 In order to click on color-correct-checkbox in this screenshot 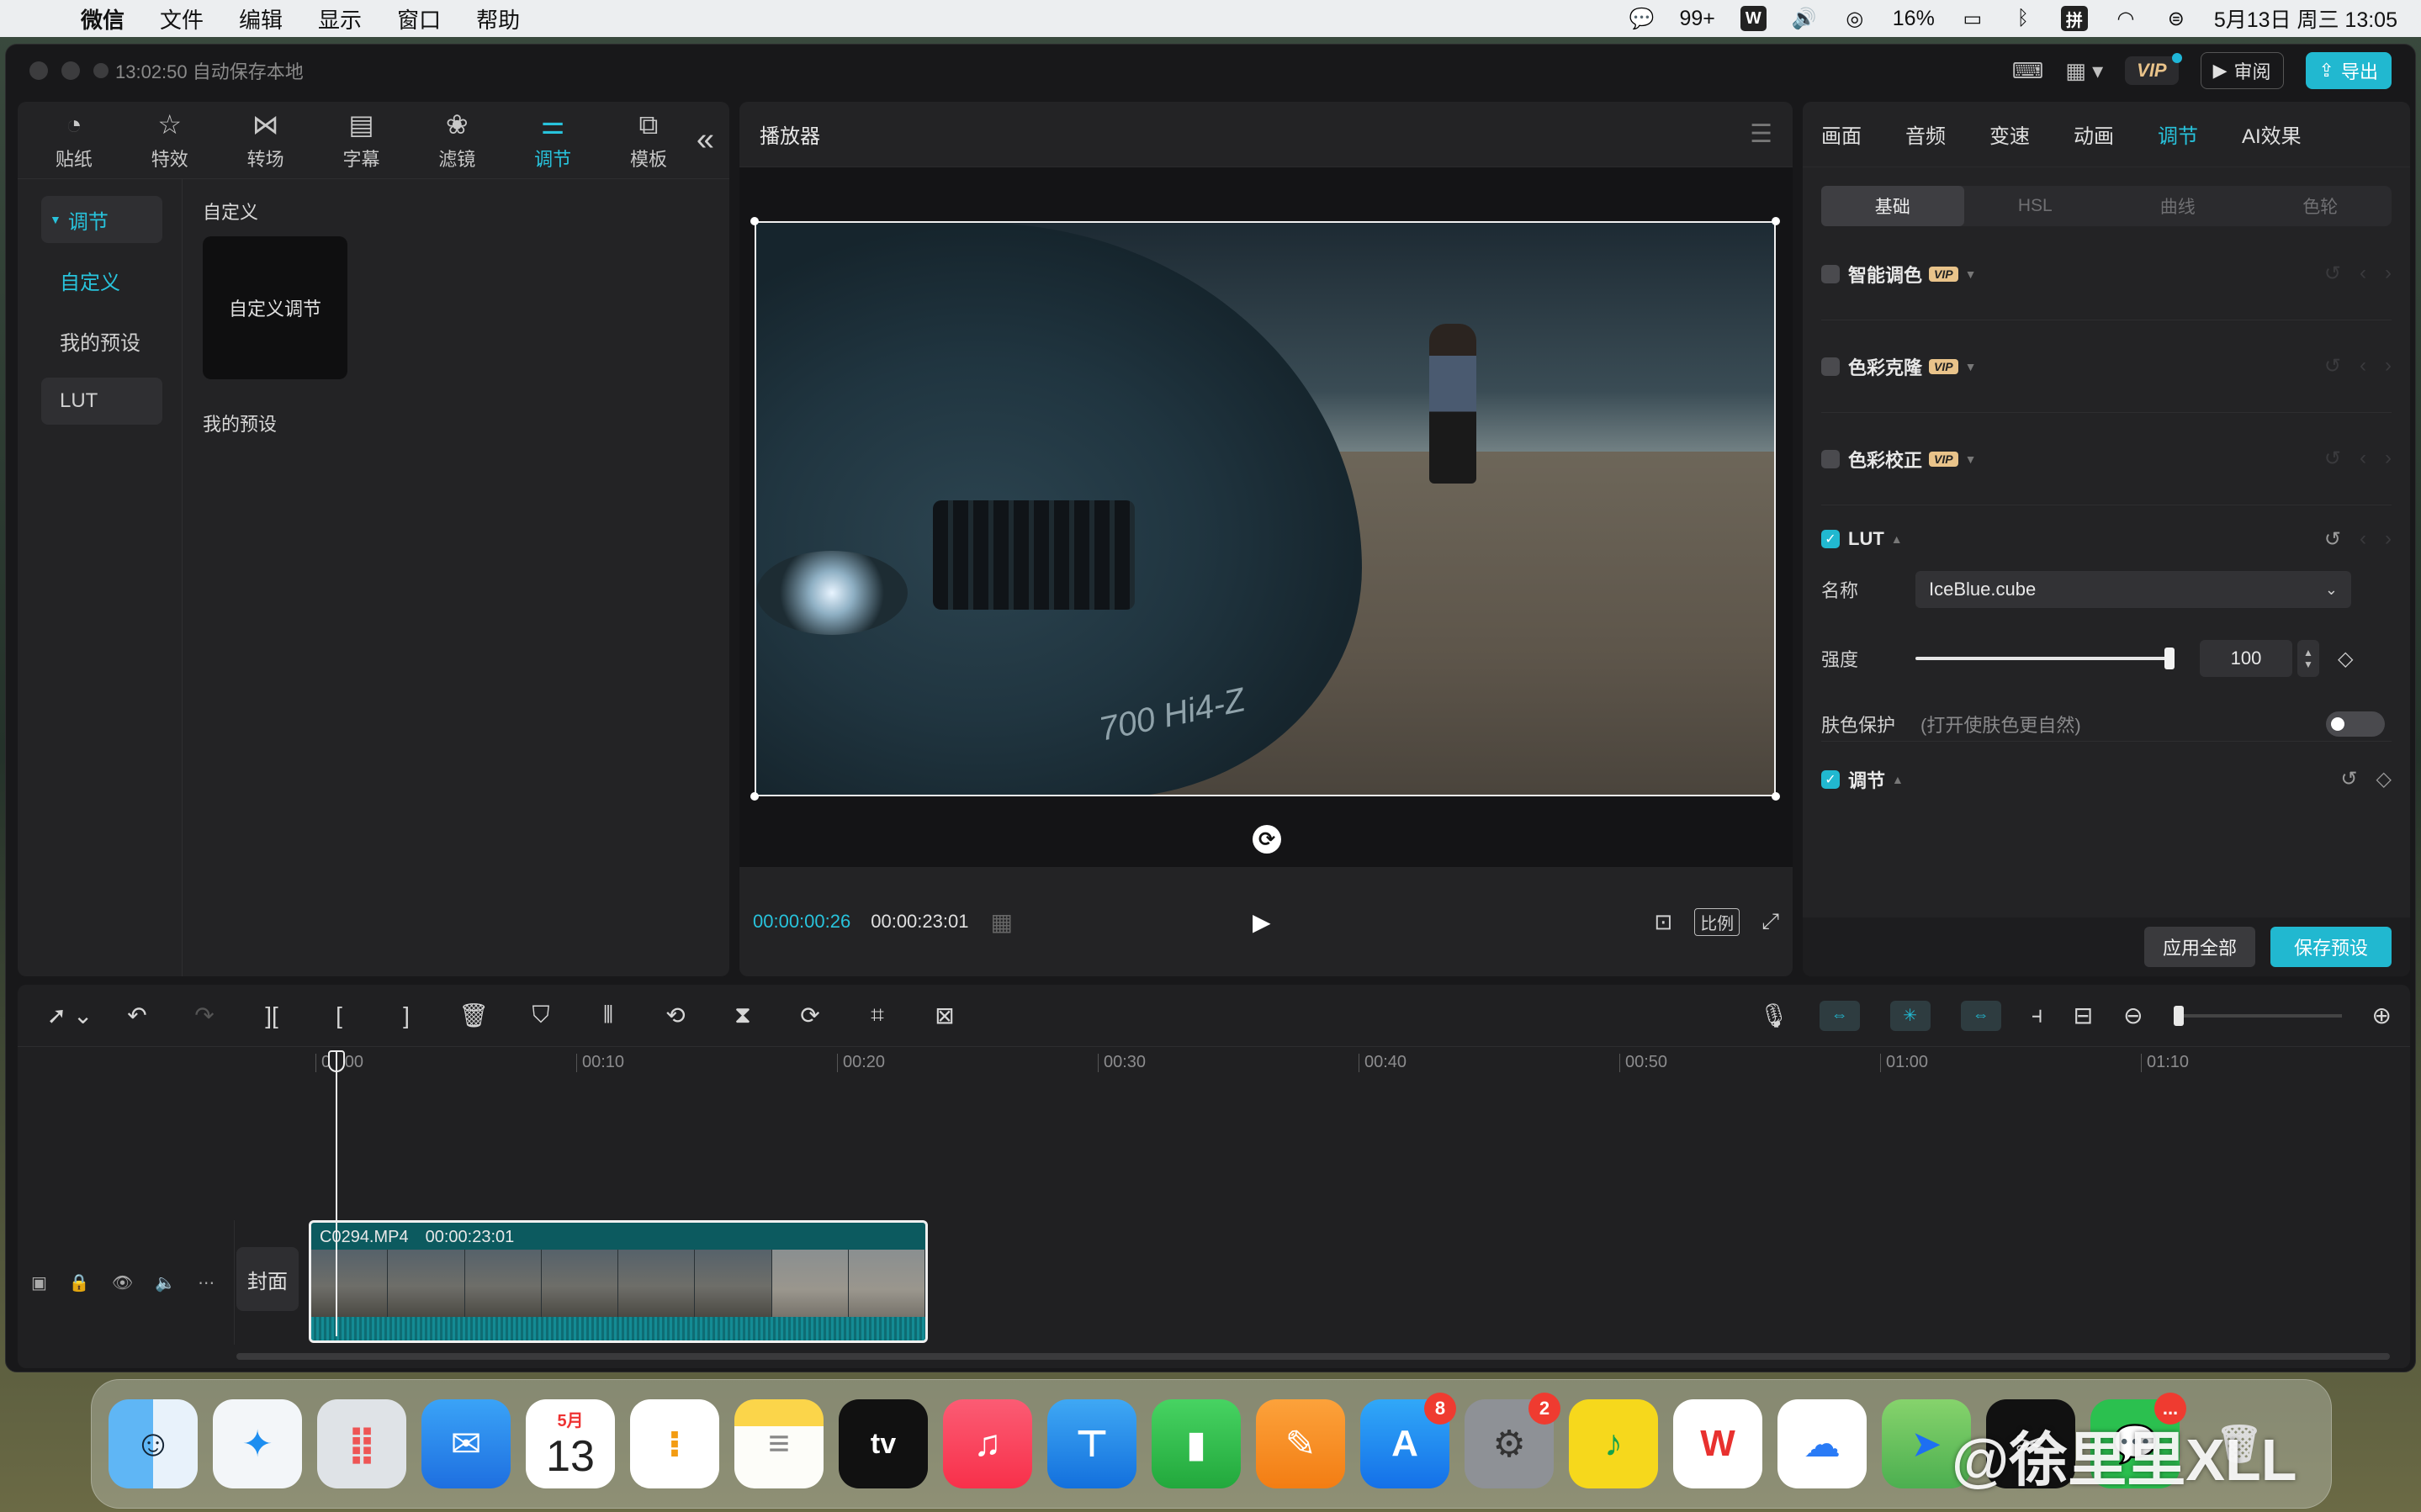, I will do `click(1831, 458)`.